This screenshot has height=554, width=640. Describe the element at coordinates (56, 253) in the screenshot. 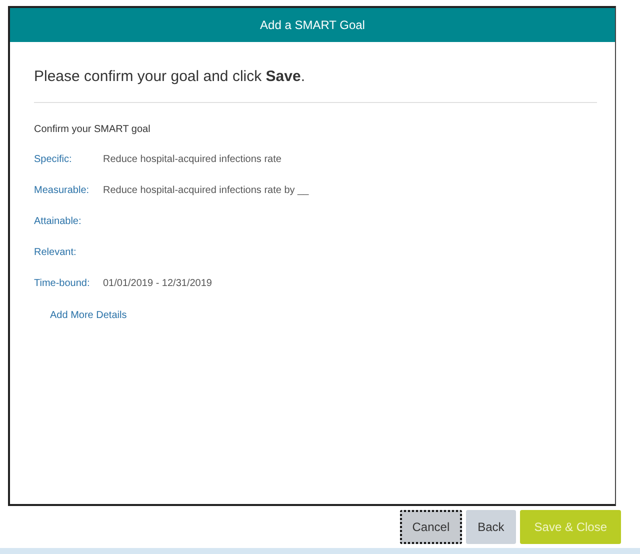

I see `field-label: Relevant:` at that location.